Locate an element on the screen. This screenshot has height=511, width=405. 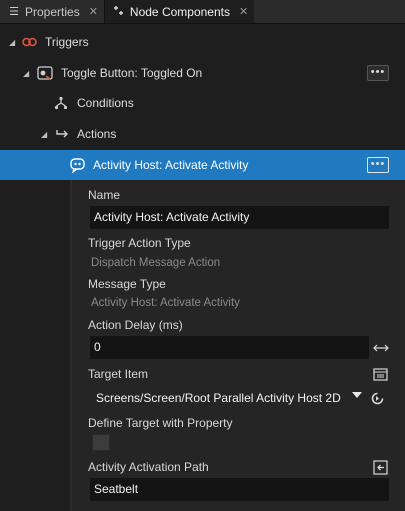
panel-edge is located at coordinates (71, 345).